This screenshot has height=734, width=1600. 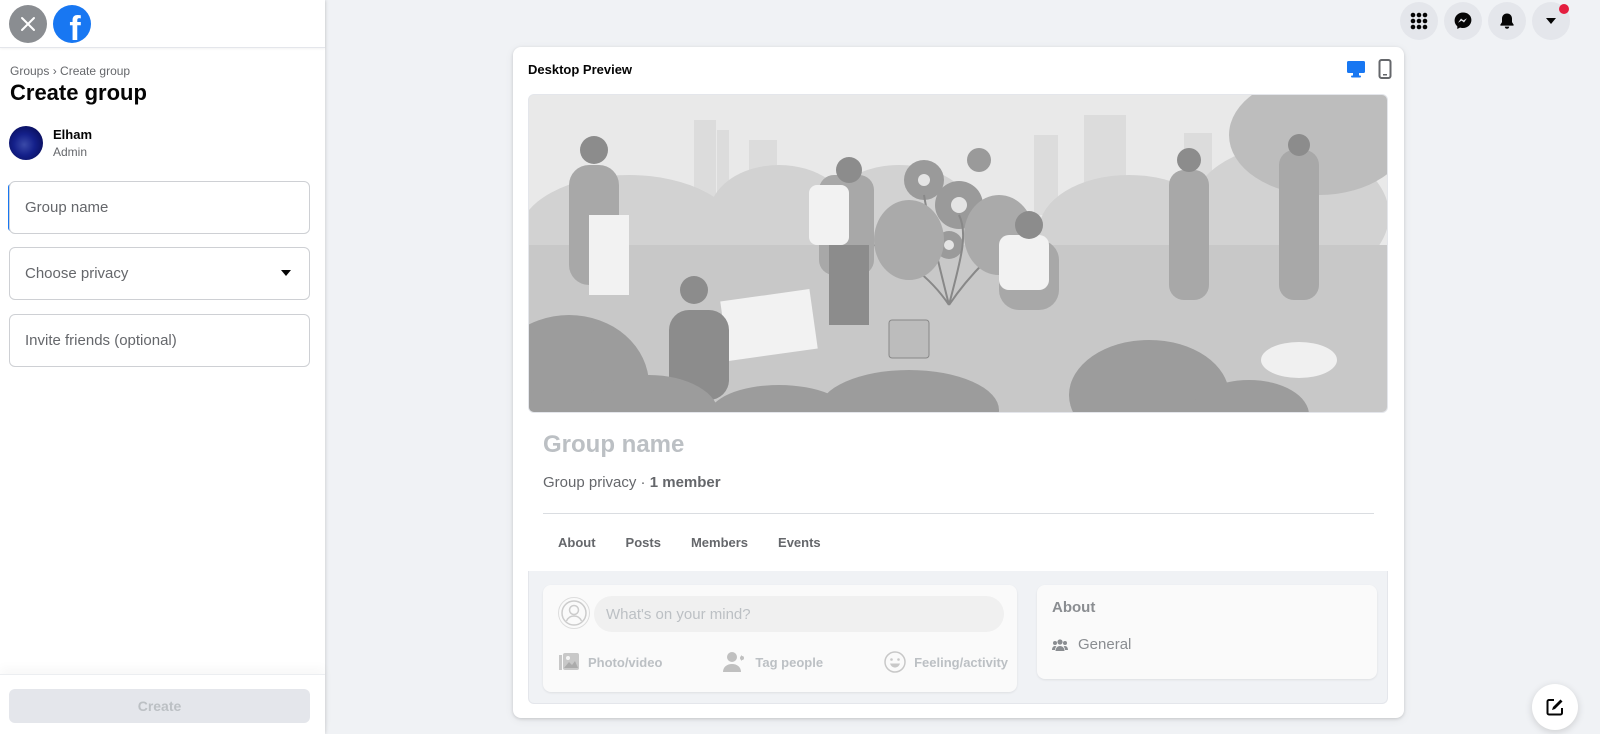 I want to click on about-card: About General, so click(x=1207, y=632).